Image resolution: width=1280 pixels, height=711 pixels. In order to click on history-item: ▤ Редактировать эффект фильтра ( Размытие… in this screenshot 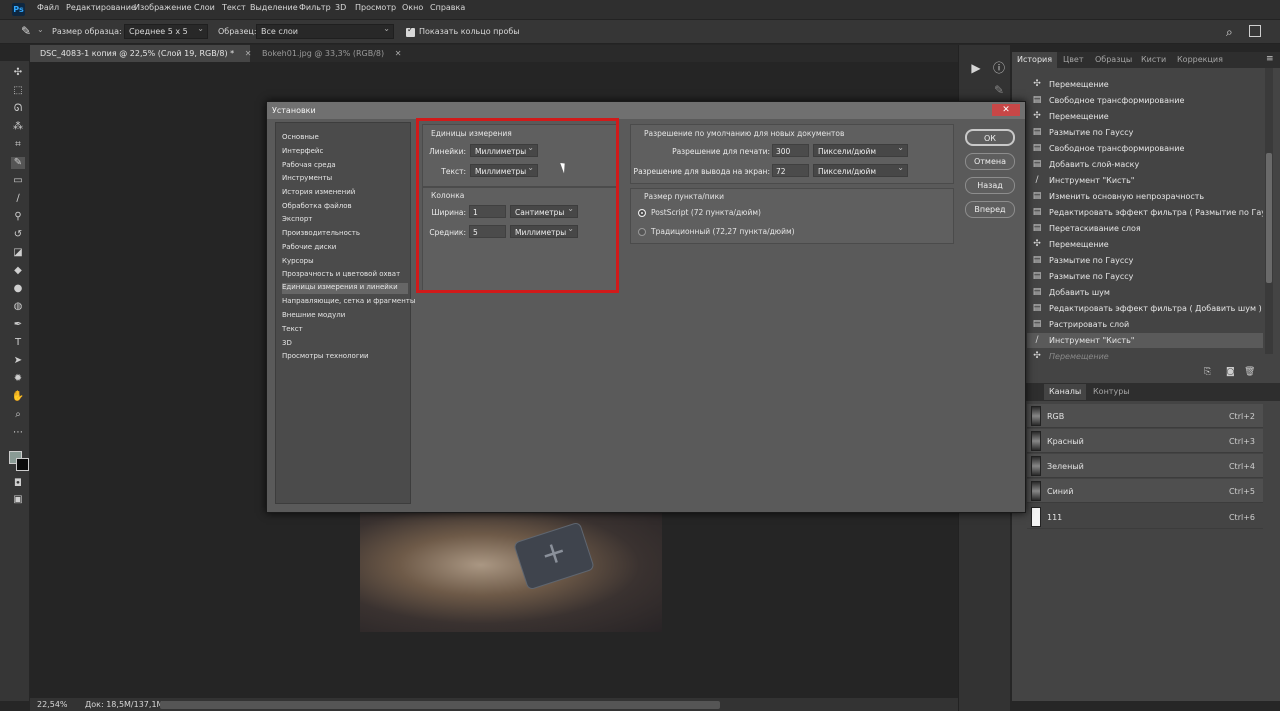, I will do `click(1145, 212)`.